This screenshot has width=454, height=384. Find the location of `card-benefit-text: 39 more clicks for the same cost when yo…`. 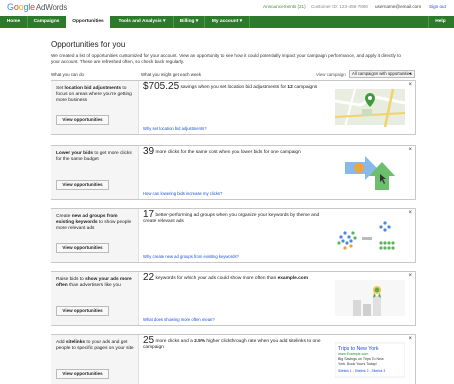

card-benefit-text: 39 more clicks for the same cost when yo… is located at coordinates (238, 151).